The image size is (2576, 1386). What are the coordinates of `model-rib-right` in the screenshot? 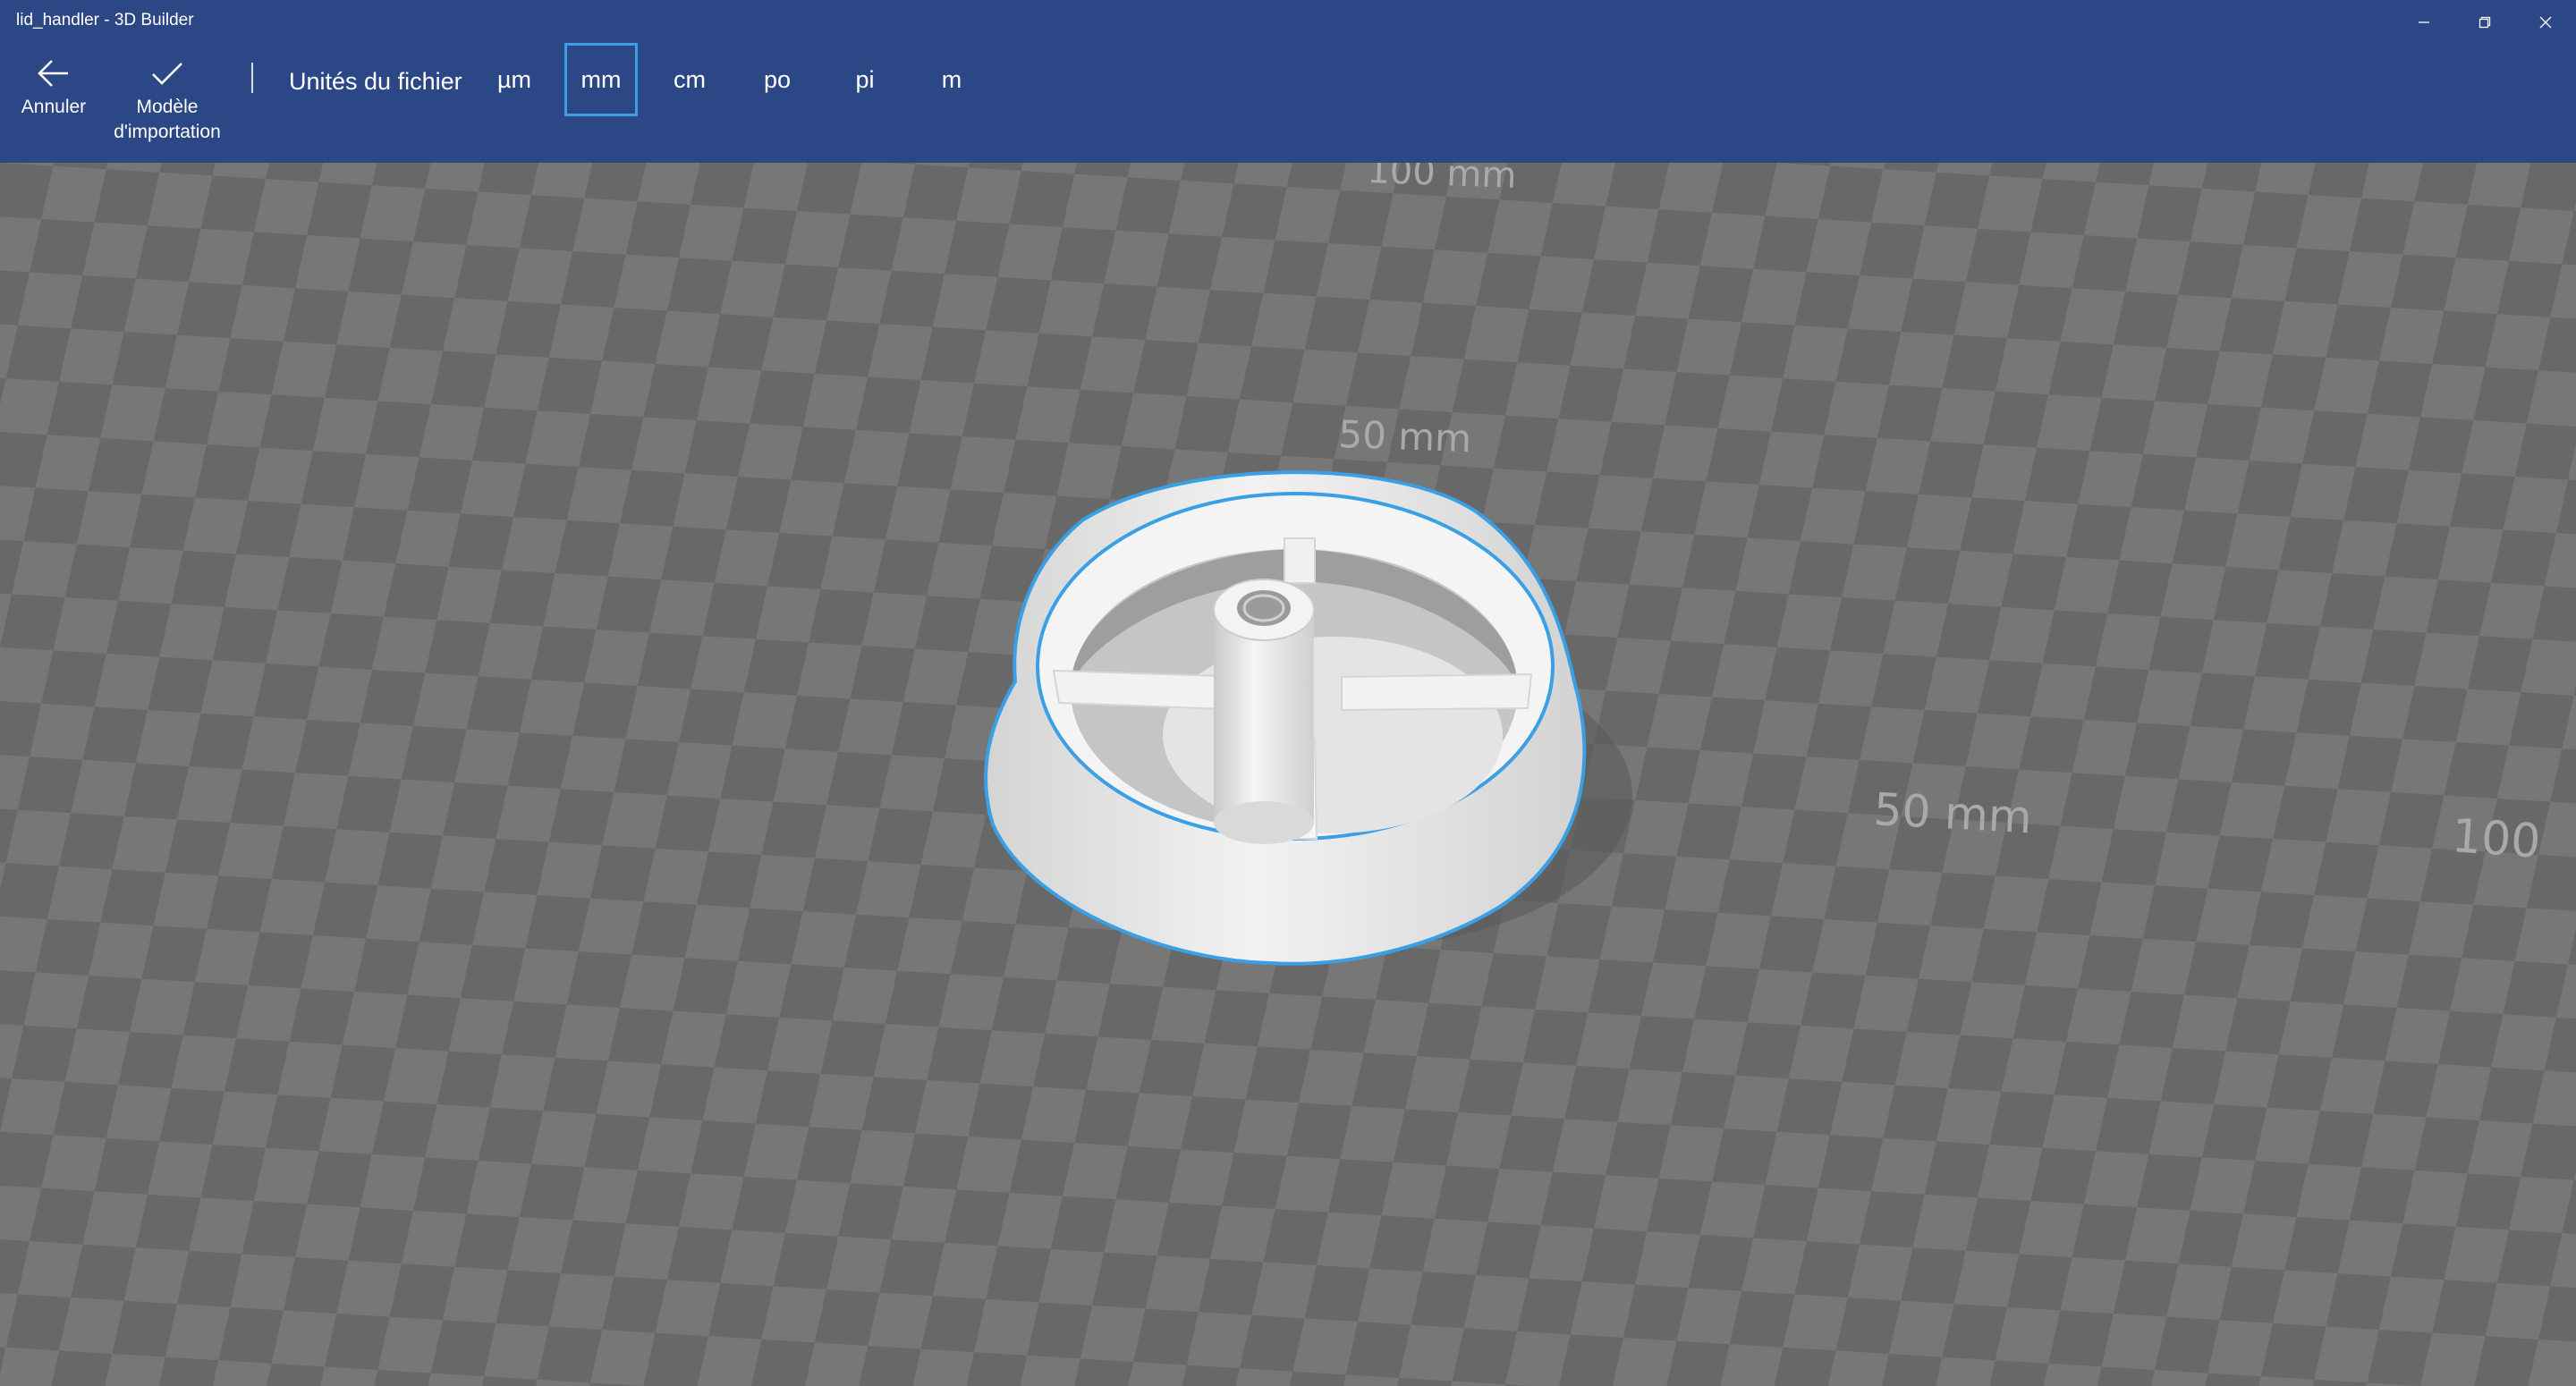 It's located at (1437, 692).